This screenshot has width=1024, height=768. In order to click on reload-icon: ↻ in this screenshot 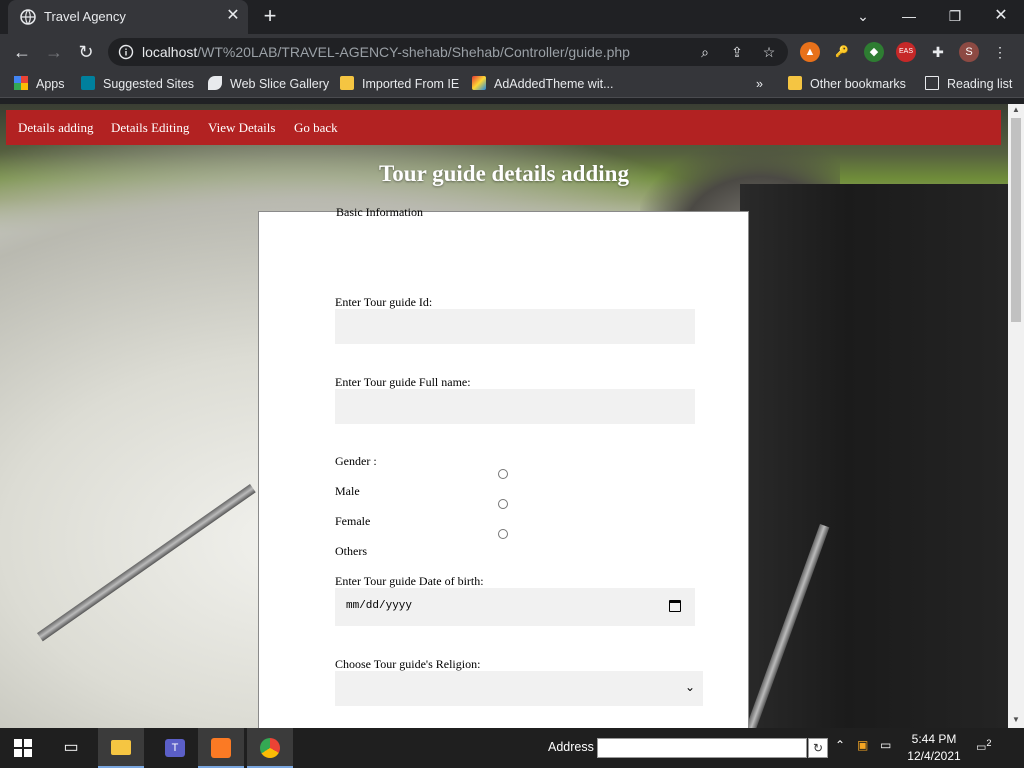, I will do `click(86, 52)`.